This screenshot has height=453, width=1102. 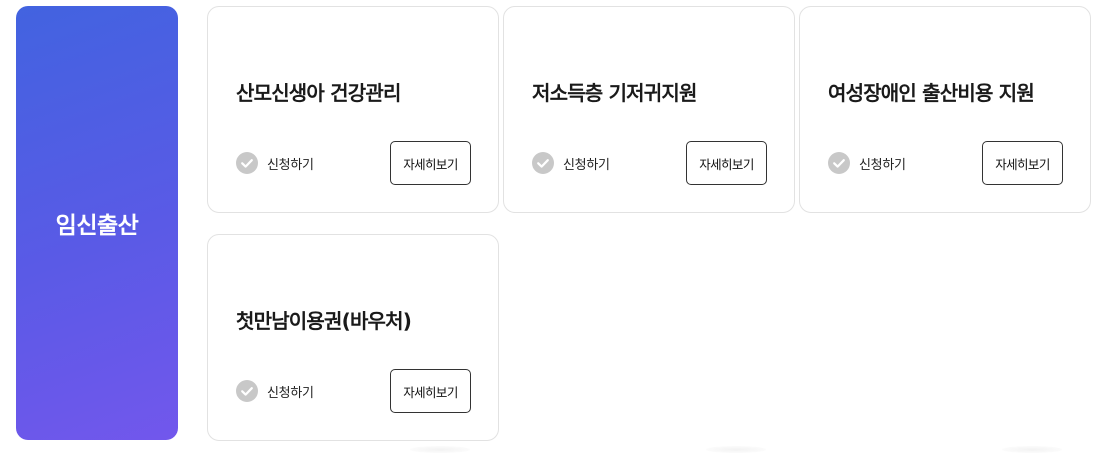 I want to click on service-card-title: 여성장애인 출산비용 지원, so click(x=931, y=93).